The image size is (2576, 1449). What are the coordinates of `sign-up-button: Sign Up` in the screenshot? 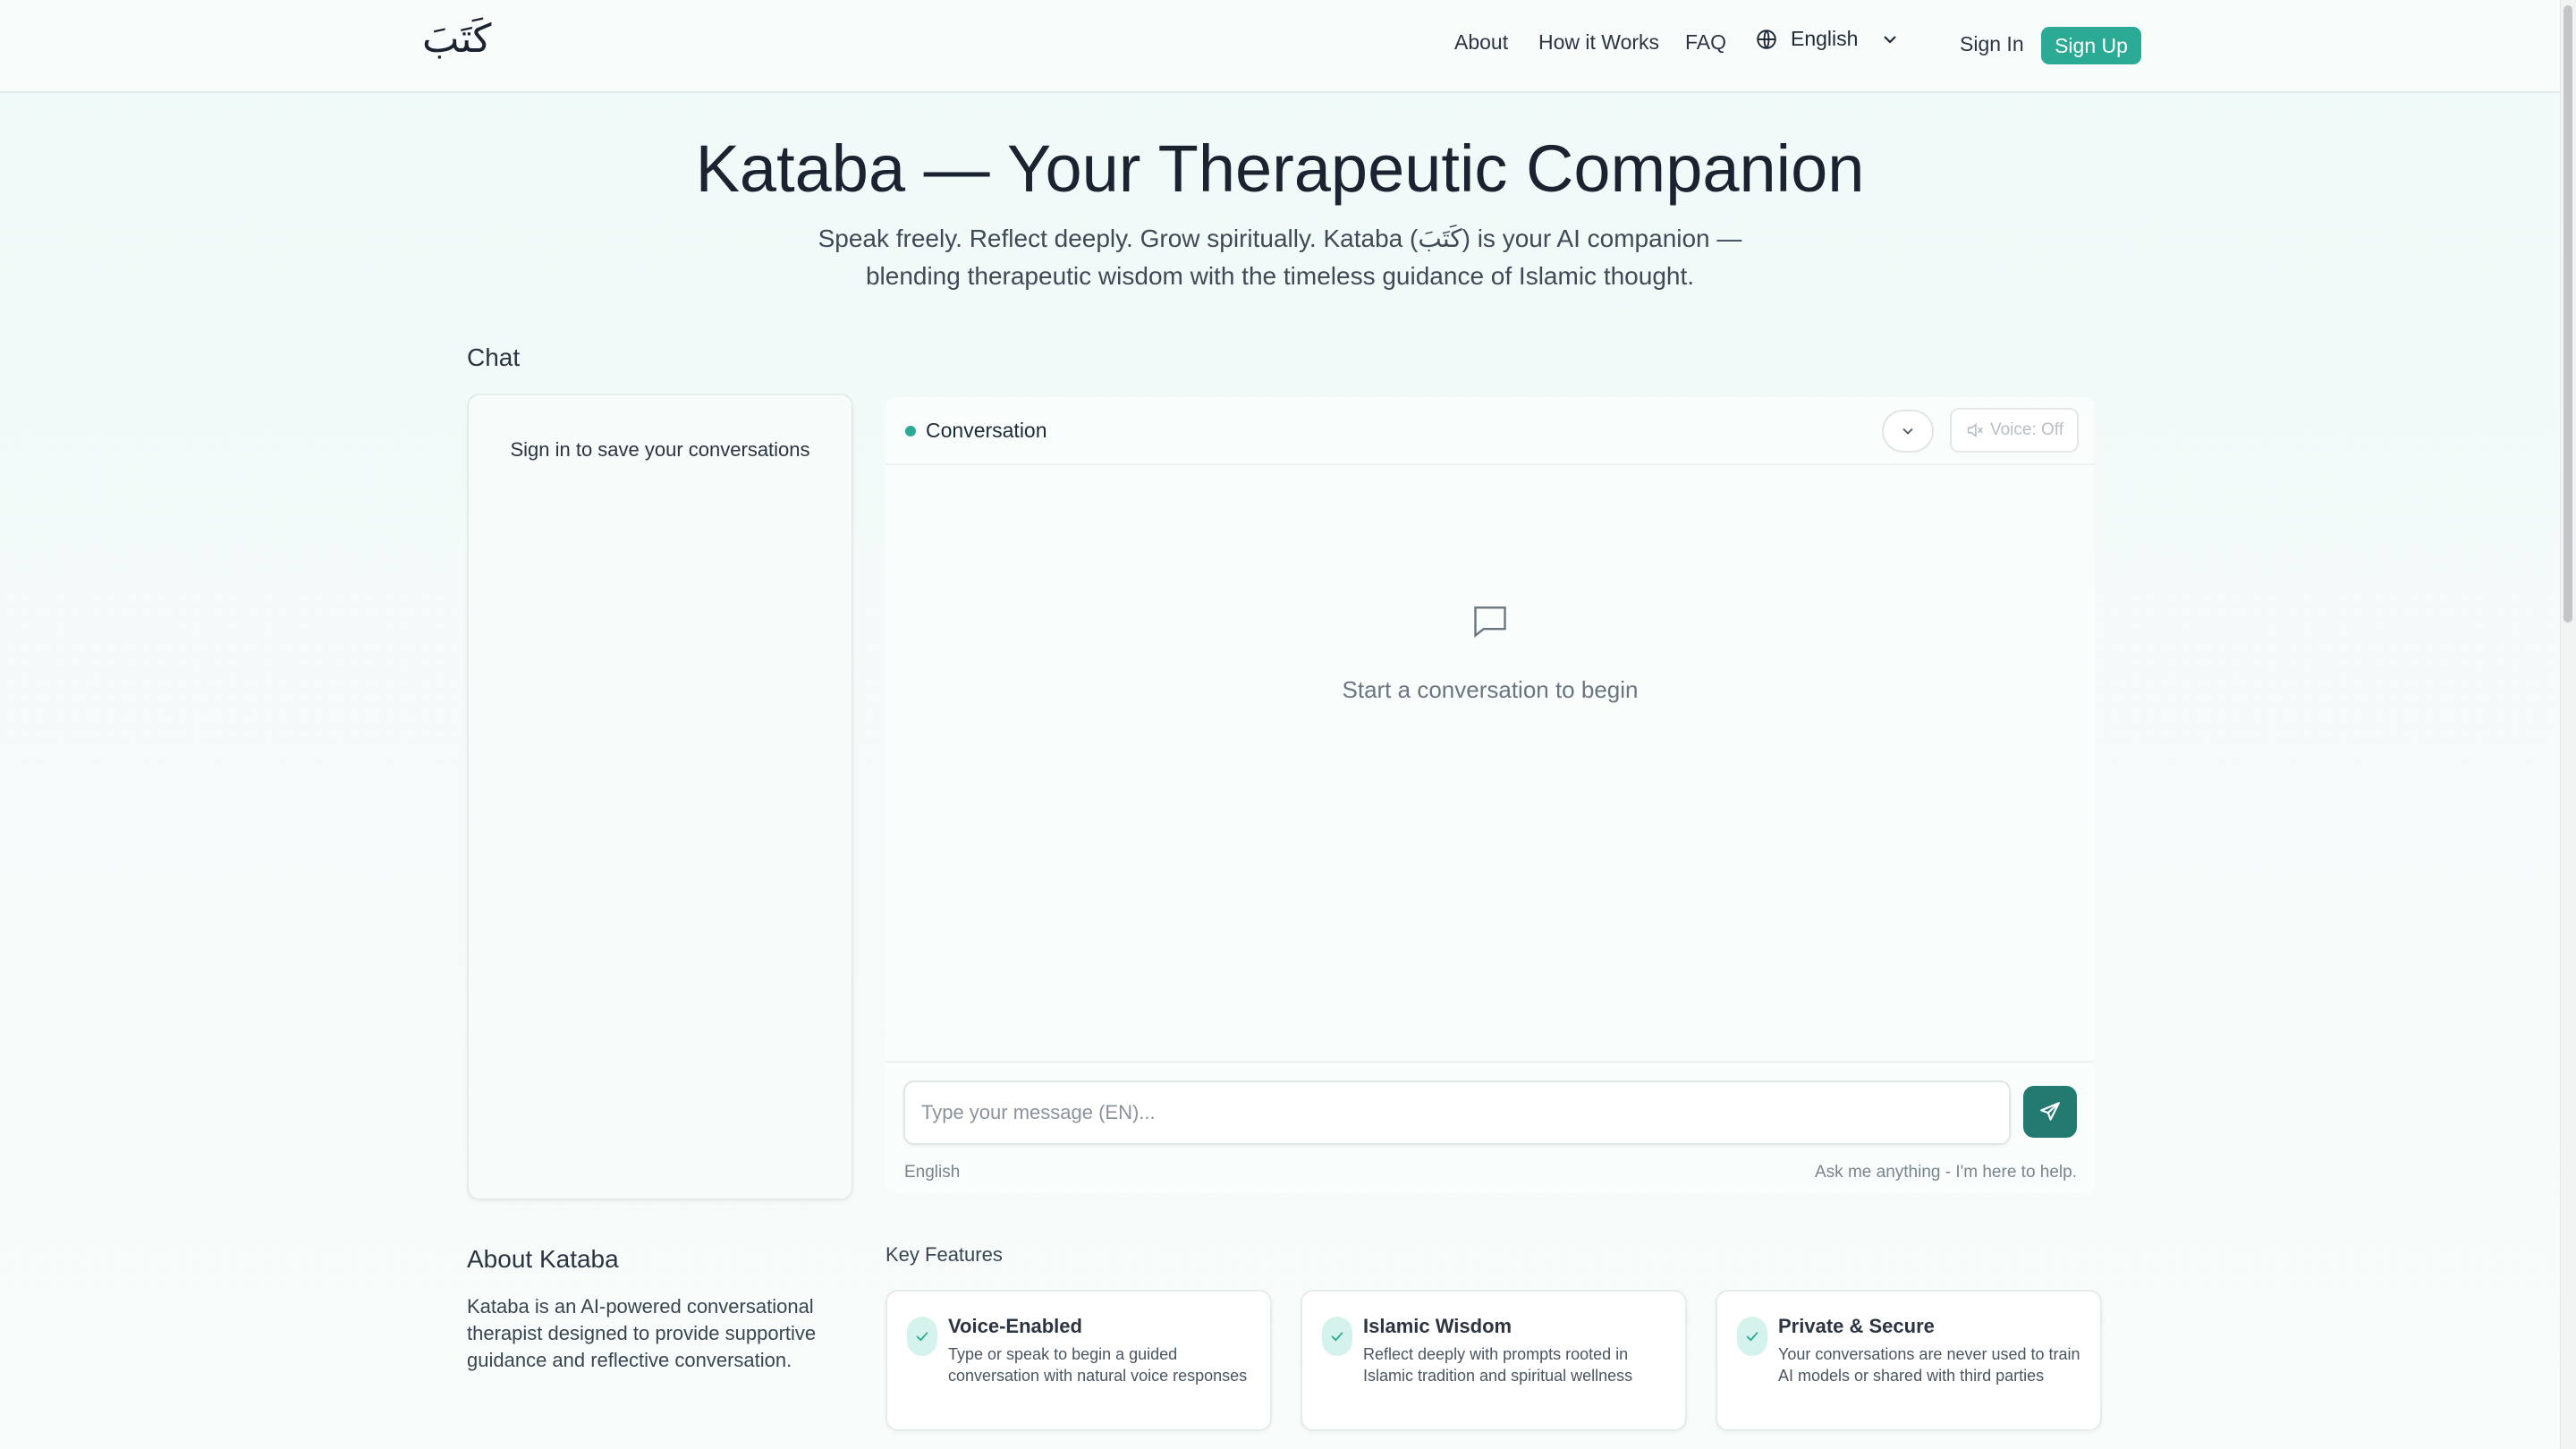 It's located at (2091, 45).